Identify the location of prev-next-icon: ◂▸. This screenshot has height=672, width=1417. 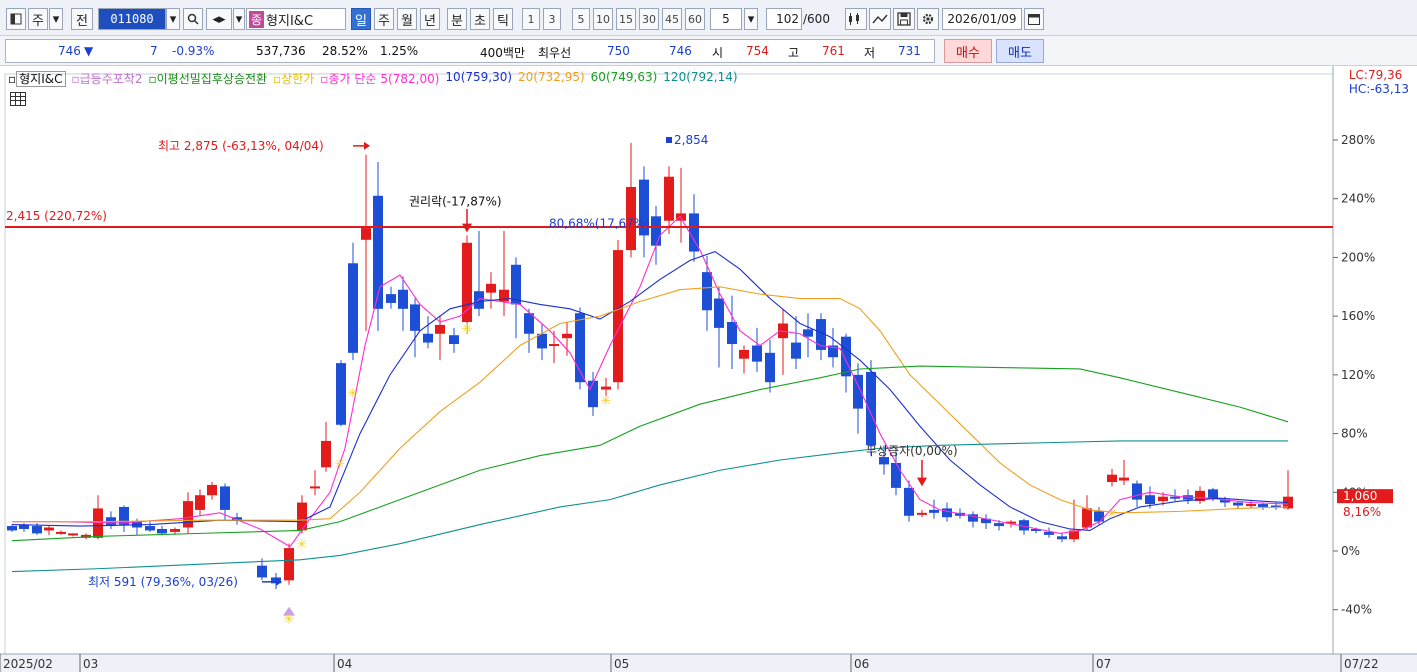
(219, 19).